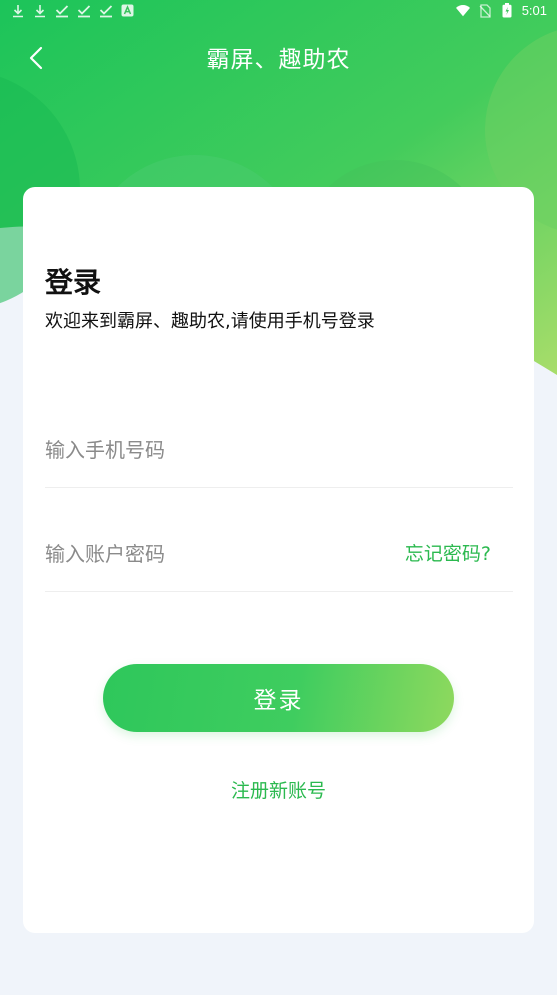 This screenshot has width=557, height=995. What do you see at coordinates (210, 450) in the screenshot?
I see `phone-input` at bounding box center [210, 450].